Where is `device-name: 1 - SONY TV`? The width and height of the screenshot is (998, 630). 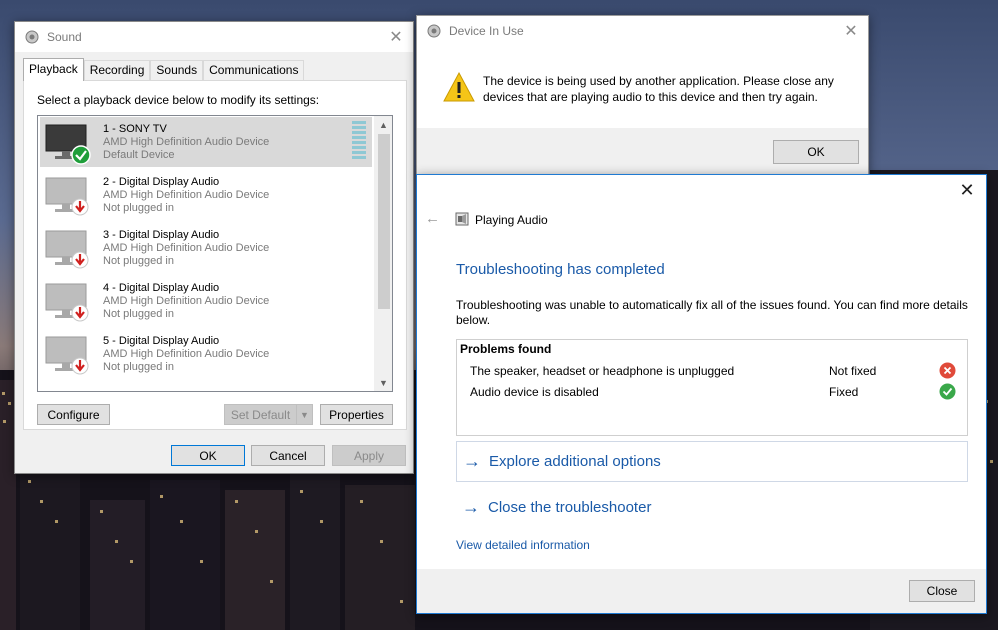 device-name: 1 - SONY TV is located at coordinates (135, 129).